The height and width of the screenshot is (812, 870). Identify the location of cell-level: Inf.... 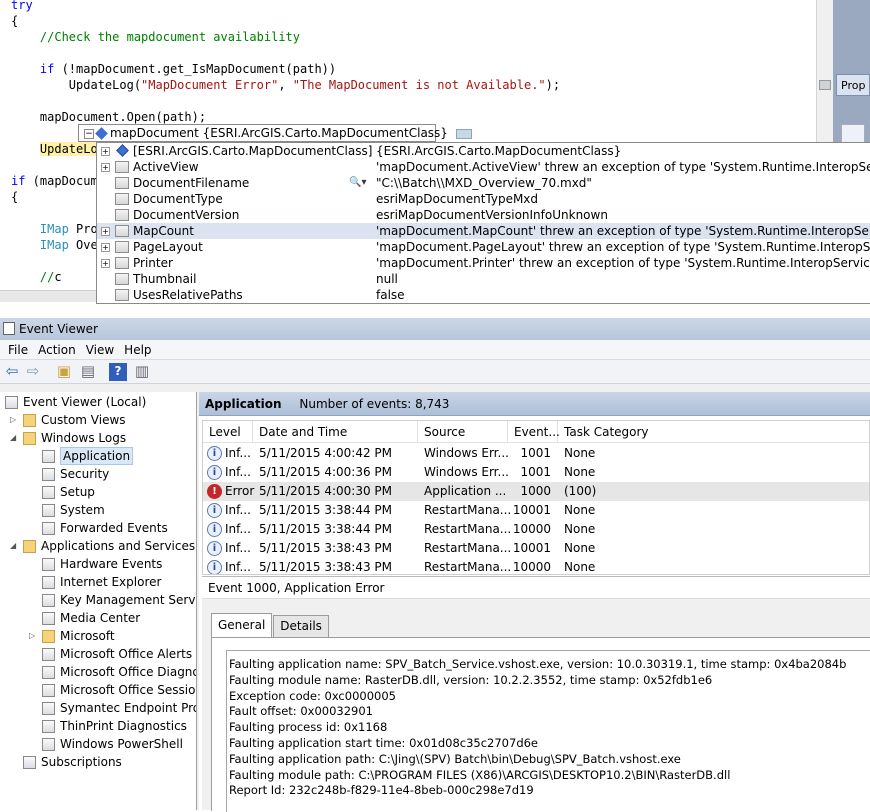
(238, 510).